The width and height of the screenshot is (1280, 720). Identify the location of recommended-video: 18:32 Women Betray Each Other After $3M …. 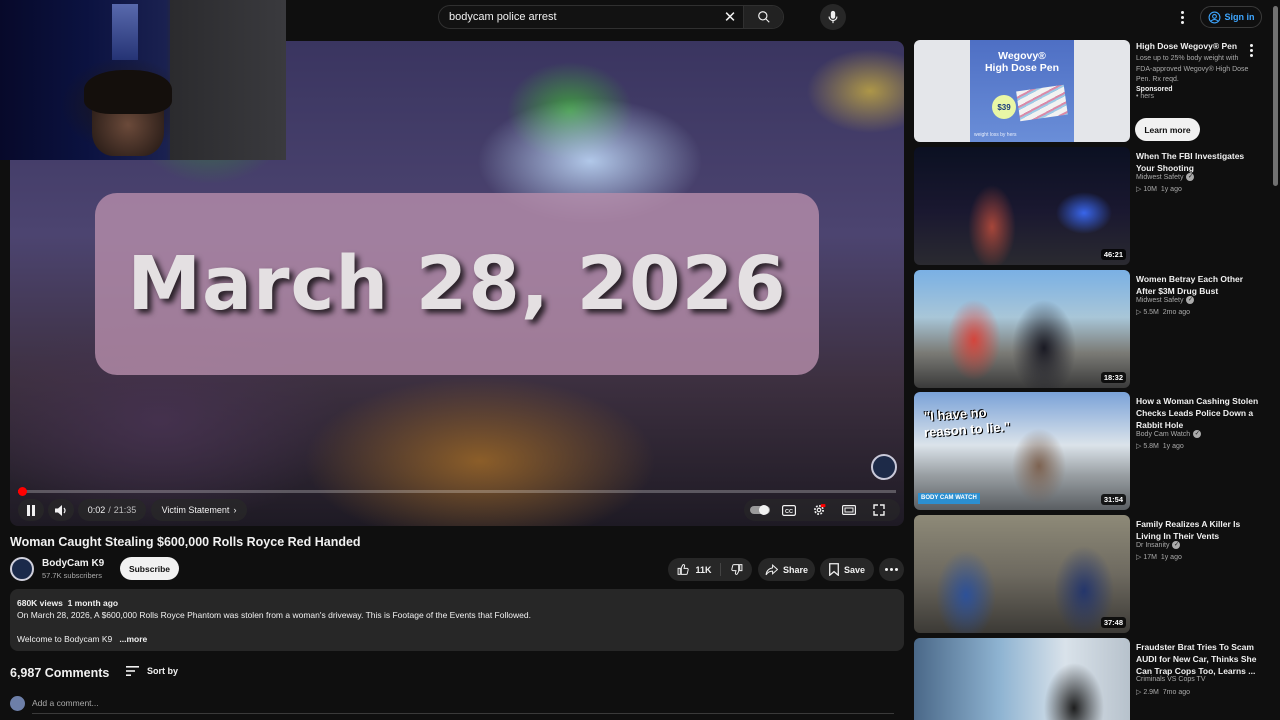
(1092, 329).